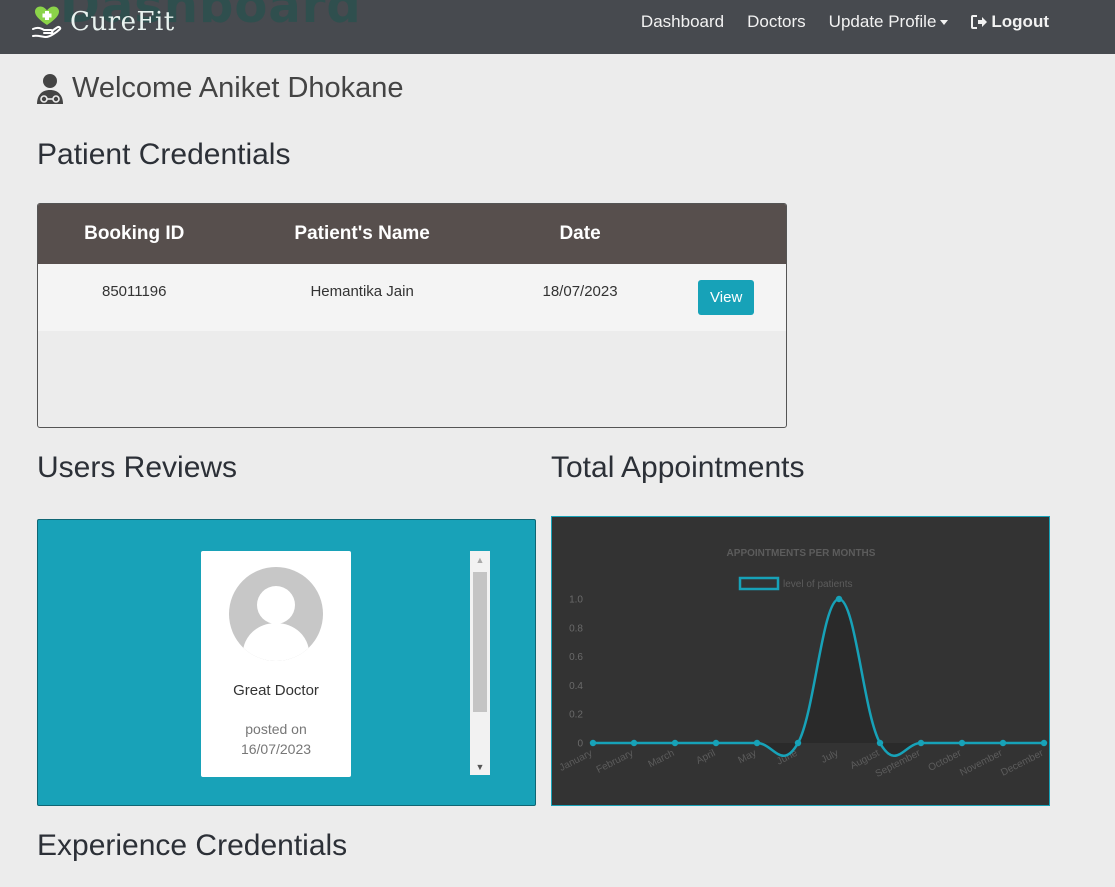 The width and height of the screenshot is (1115, 887). I want to click on x-tick-label: July, so click(830, 757).